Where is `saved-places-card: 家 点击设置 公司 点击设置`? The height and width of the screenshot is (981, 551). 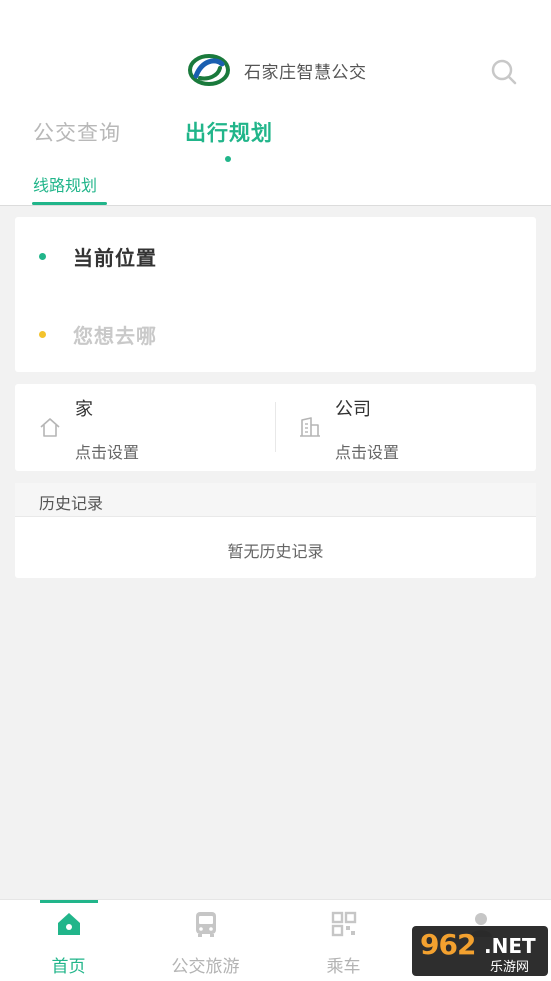
saved-places-card: 家 点击设置 公司 点击设置 is located at coordinates (275, 427).